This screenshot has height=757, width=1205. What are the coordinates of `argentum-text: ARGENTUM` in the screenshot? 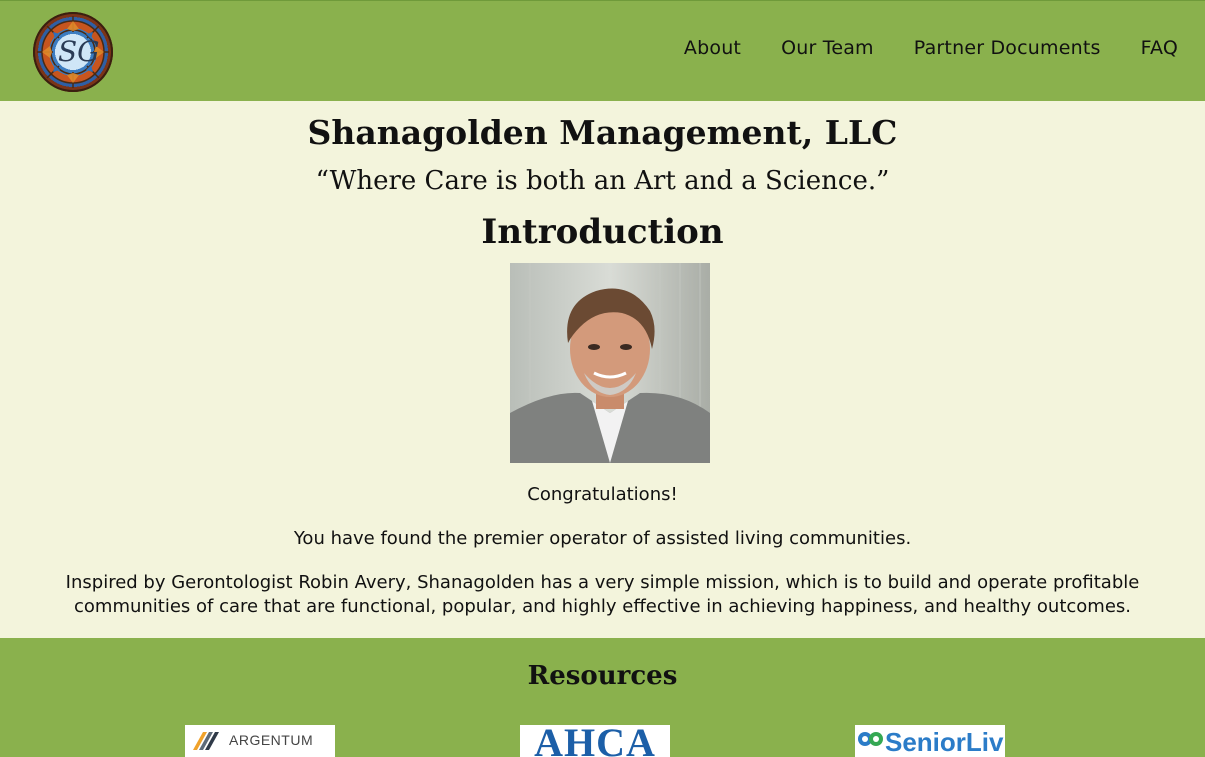 It's located at (271, 740).